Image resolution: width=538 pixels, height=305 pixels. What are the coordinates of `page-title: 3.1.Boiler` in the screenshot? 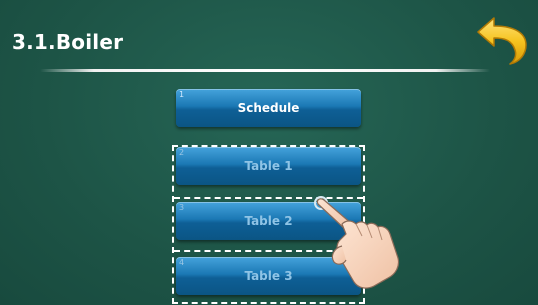 It's located at (68, 42).